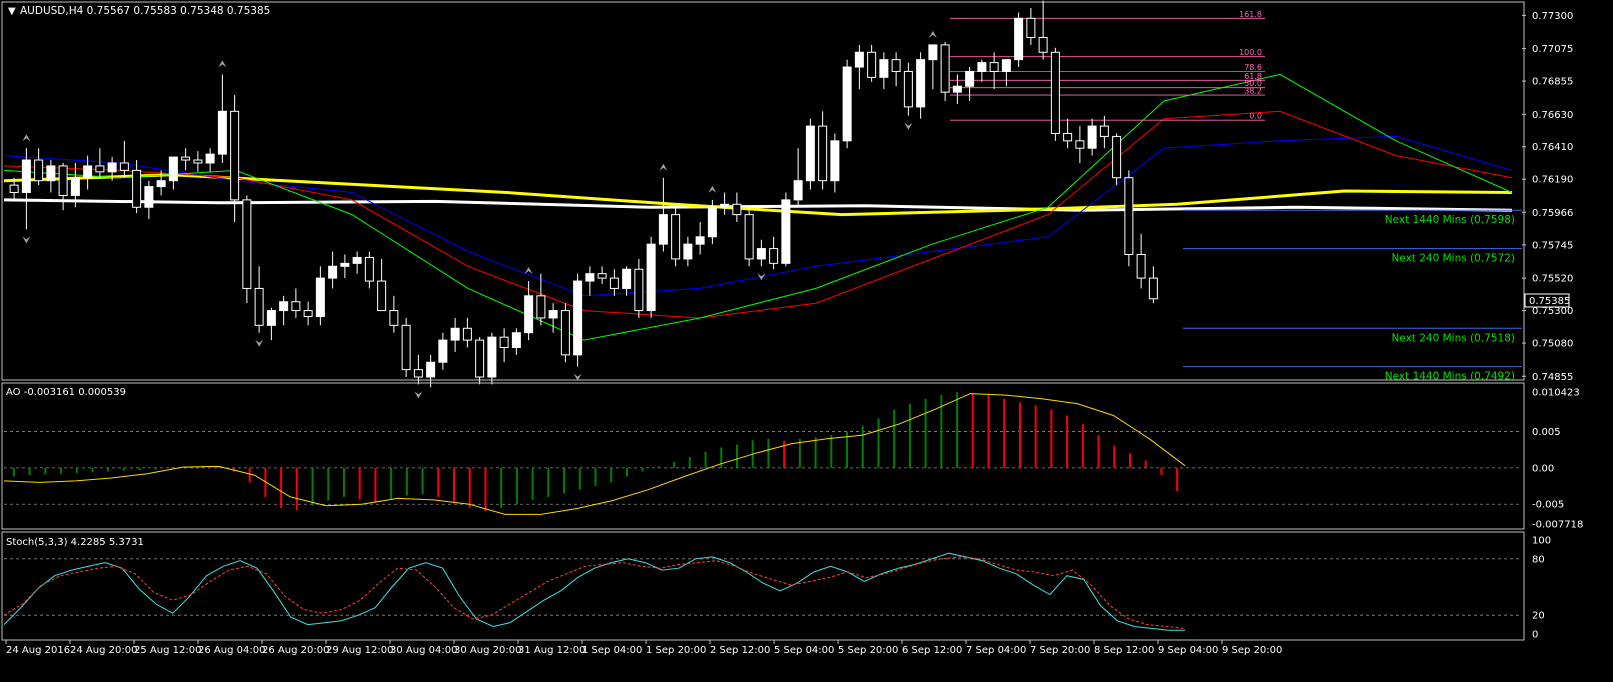  What do you see at coordinates (12, 11) in the screenshot?
I see `symbol-menu-icon: ▼` at bounding box center [12, 11].